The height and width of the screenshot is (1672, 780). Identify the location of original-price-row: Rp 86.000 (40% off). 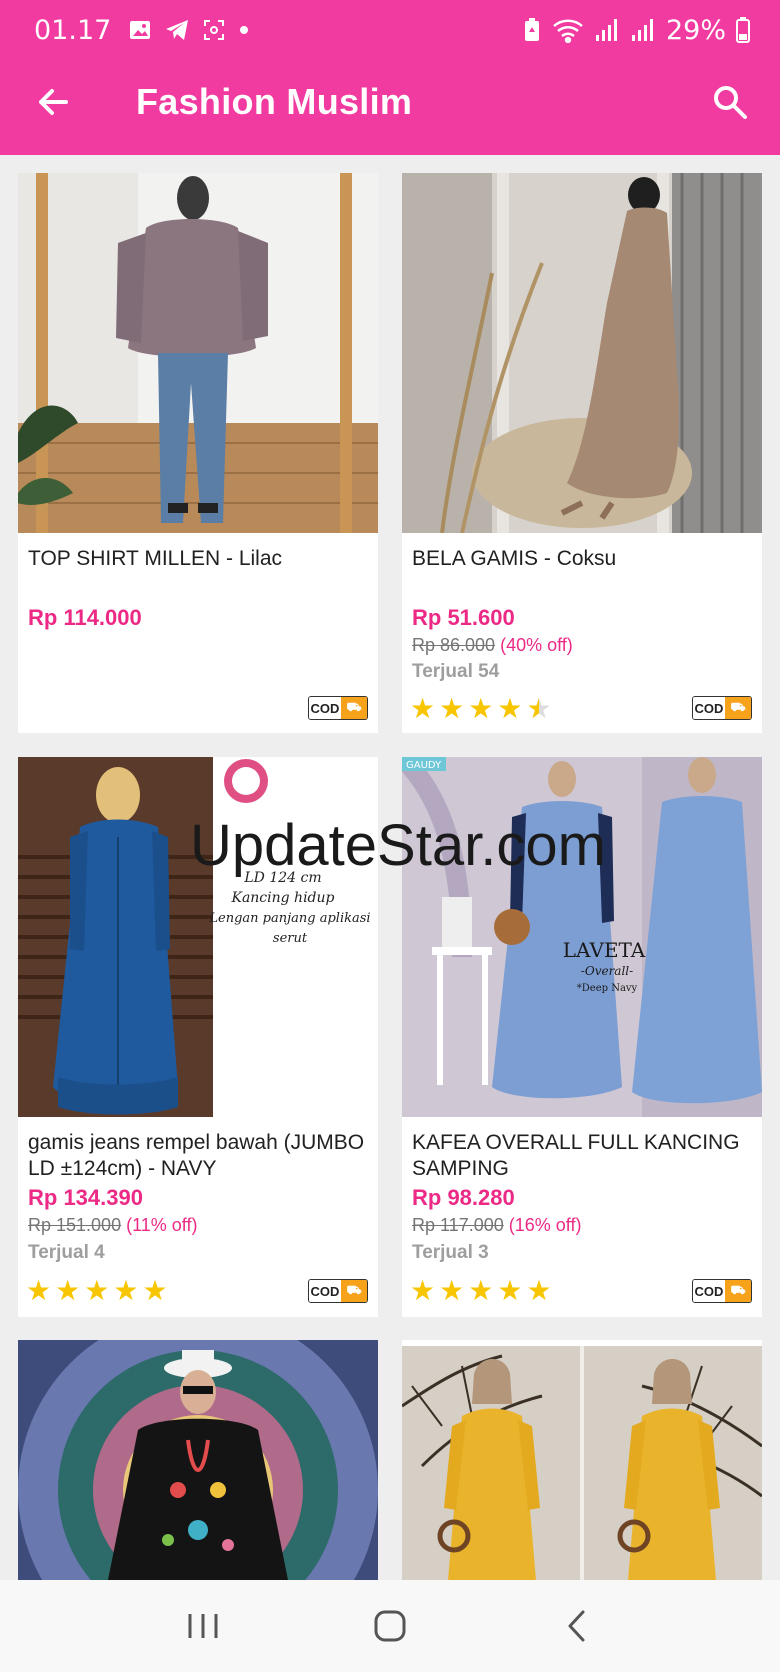
(492, 645).